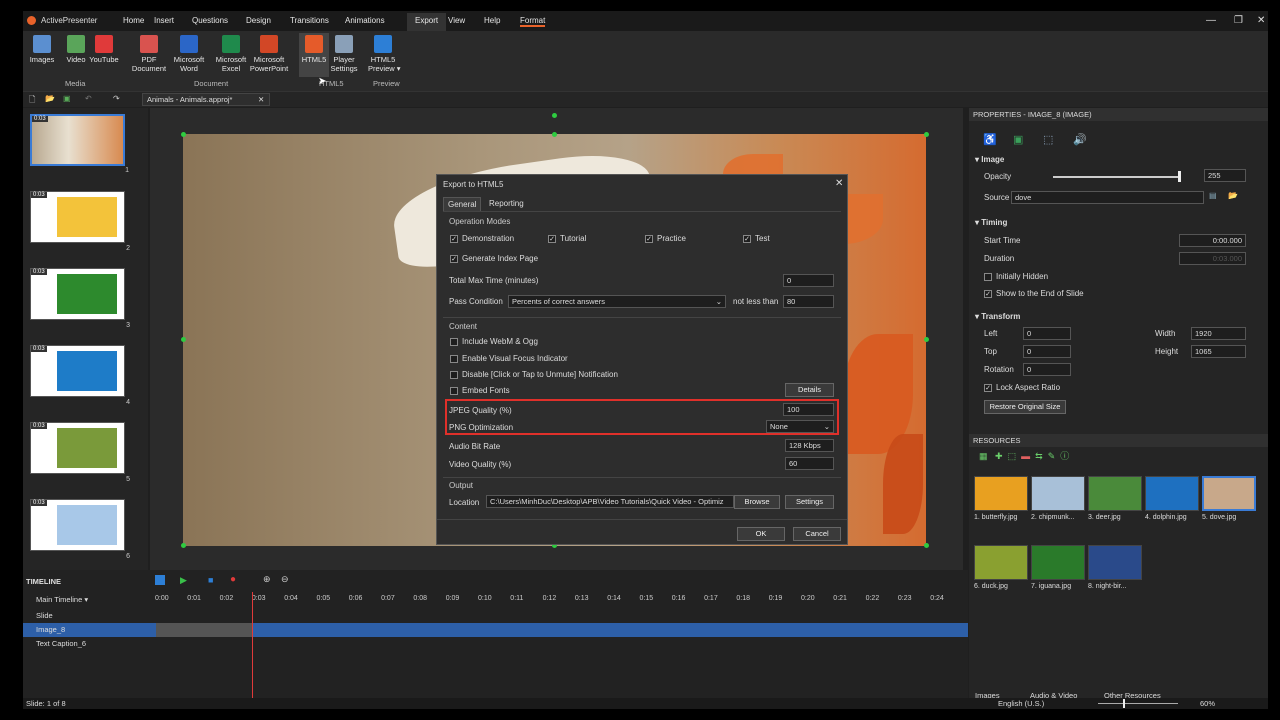  What do you see at coordinates (757, 502) in the screenshot?
I see `browse-button: Browse` at bounding box center [757, 502].